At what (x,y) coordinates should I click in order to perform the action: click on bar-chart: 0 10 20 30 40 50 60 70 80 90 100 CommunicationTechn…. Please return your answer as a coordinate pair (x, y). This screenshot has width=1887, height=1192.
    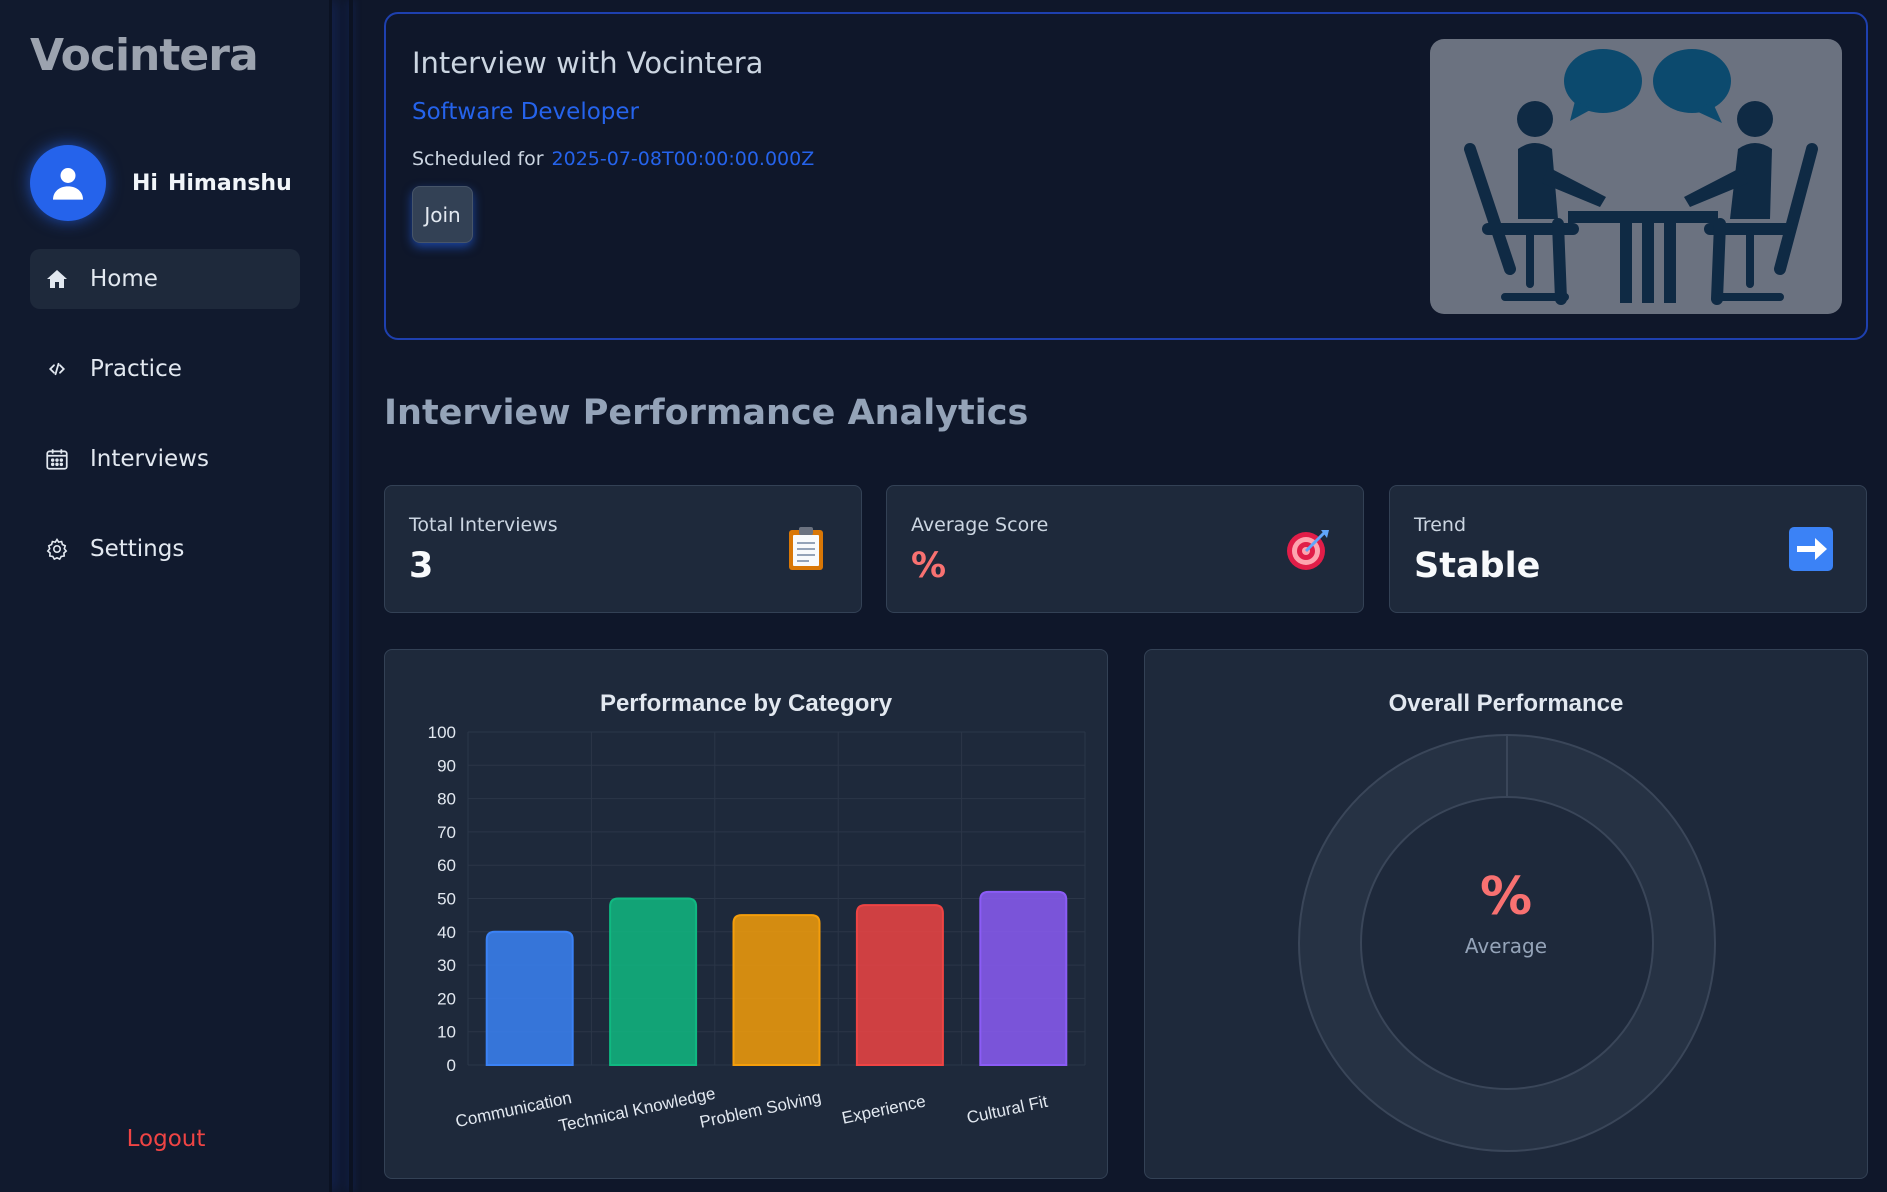
    Looking at the image, I should click on (757, 929).